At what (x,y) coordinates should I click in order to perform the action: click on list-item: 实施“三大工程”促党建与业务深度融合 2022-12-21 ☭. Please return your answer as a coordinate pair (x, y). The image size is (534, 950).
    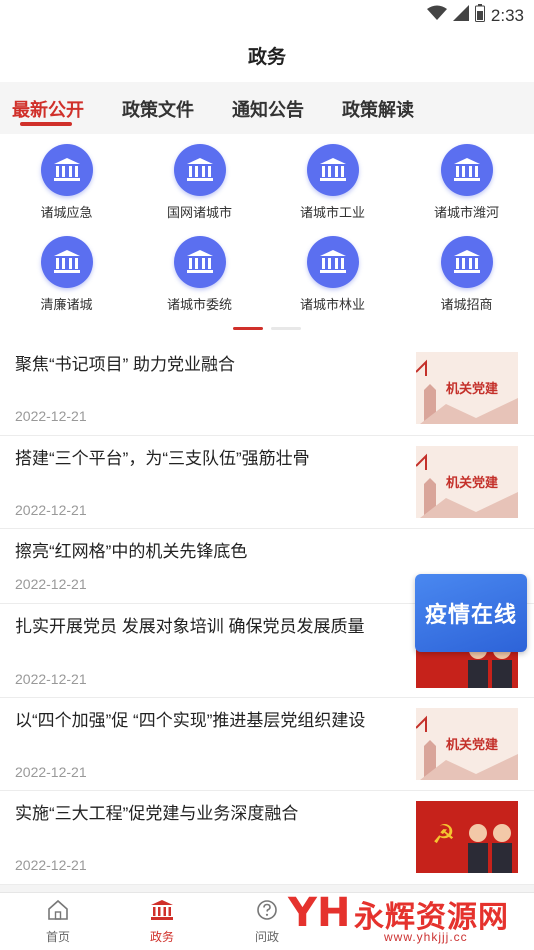
    Looking at the image, I should click on (267, 838).